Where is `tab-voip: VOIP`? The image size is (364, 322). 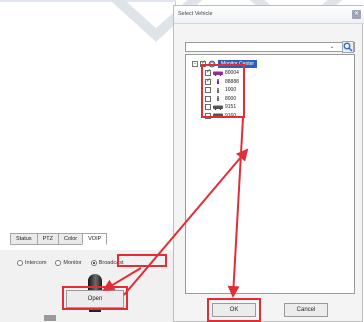 tab-voip: VOIP is located at coordinates (95, 239).